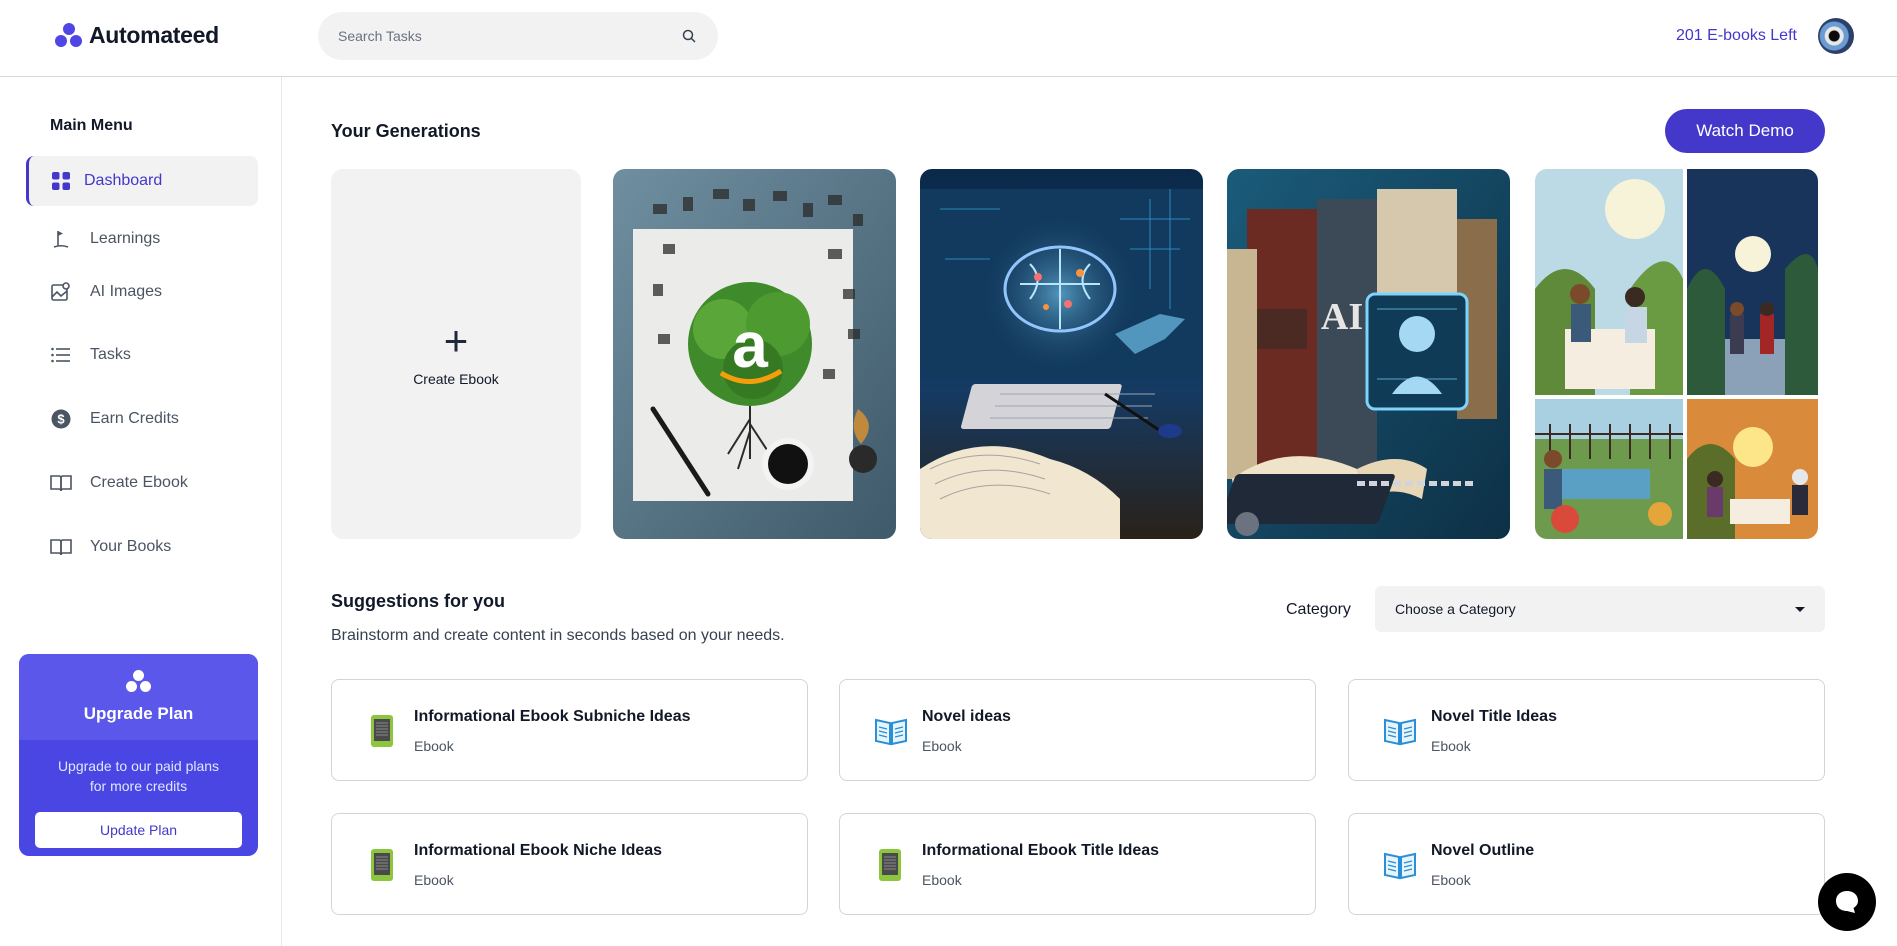 This screenshot has height=946, width=1897. I want to click on watch-demo-button: Watch Demo, so click(1745, 131).